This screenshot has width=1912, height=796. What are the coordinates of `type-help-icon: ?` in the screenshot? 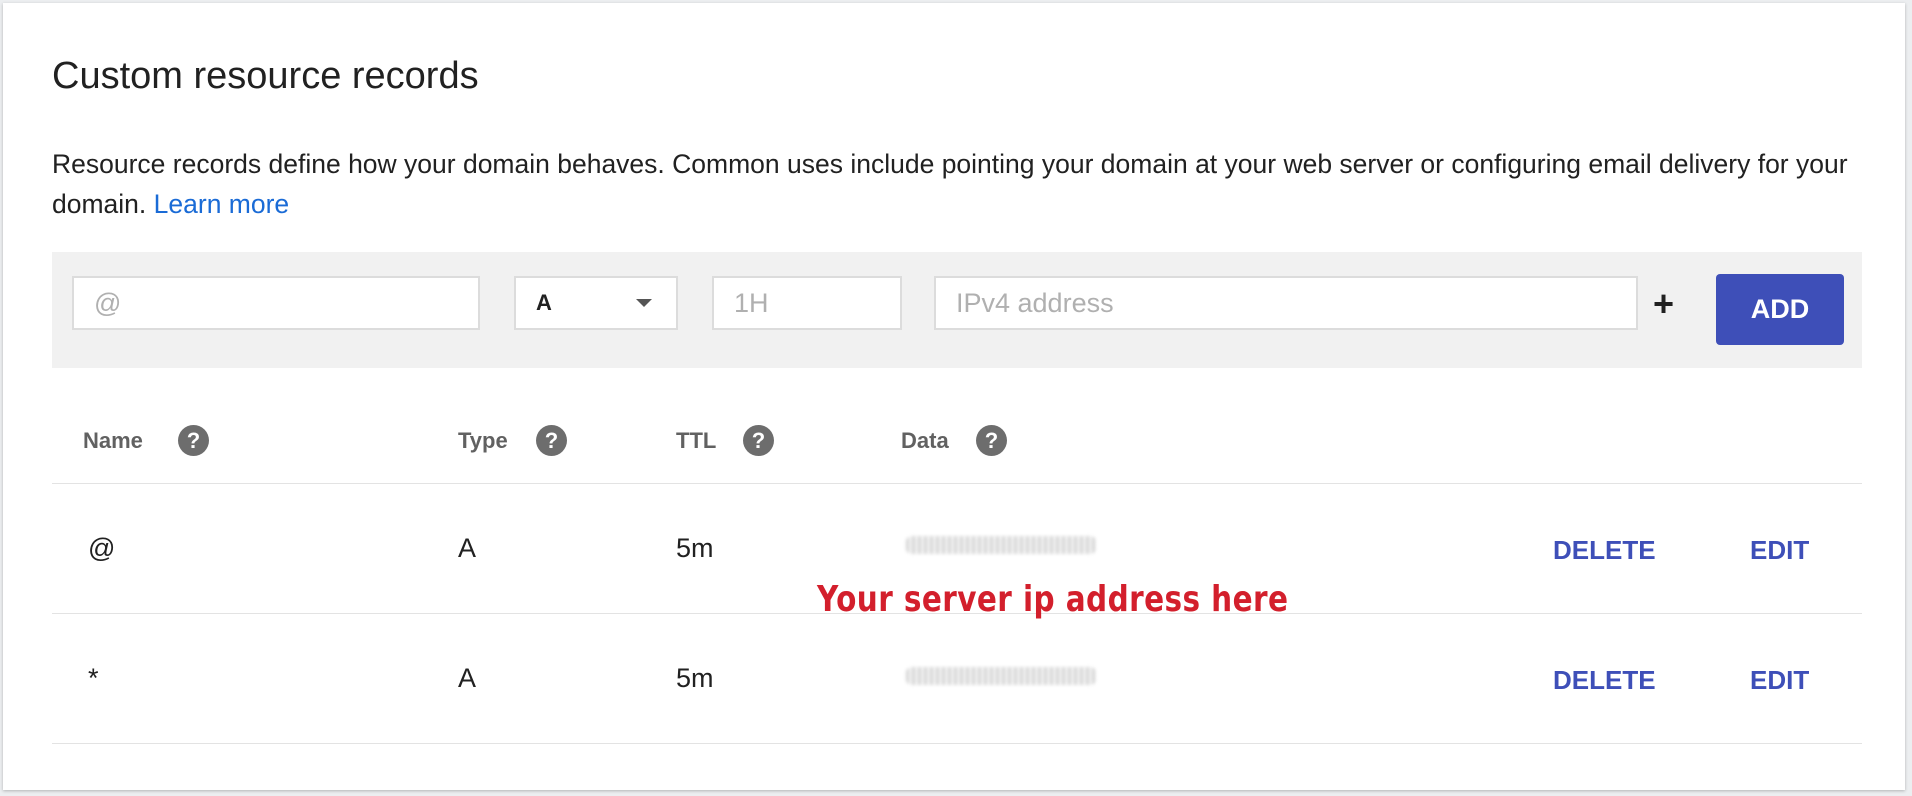 It's located at (551, 440).